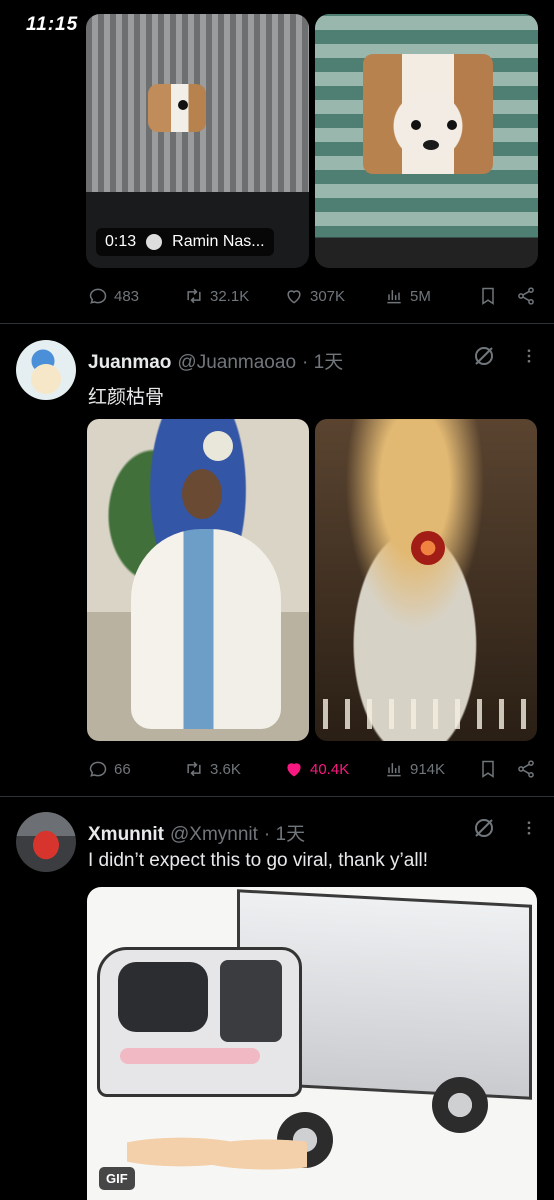  I want to click on truck-cab, so click(199, 1022).